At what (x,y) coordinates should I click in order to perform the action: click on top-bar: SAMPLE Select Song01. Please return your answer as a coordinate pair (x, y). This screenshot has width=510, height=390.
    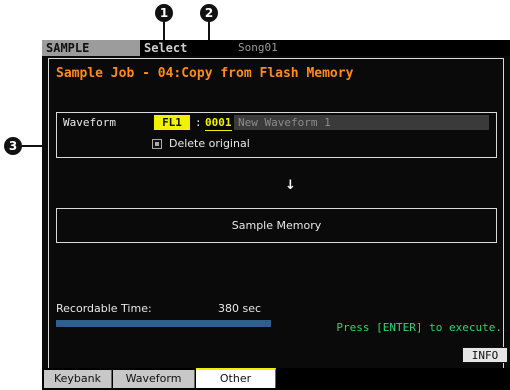
    Looking at the image, I should click on (276, 48).